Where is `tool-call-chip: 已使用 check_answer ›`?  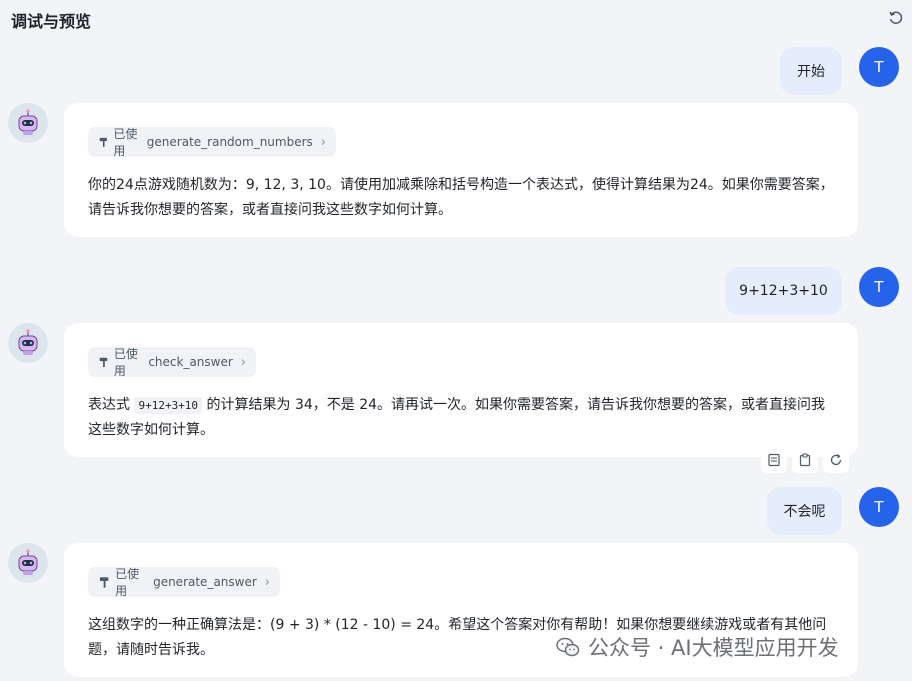 tool-call-chip: 已使用 check_answer › is located at coordinates (172, 362).